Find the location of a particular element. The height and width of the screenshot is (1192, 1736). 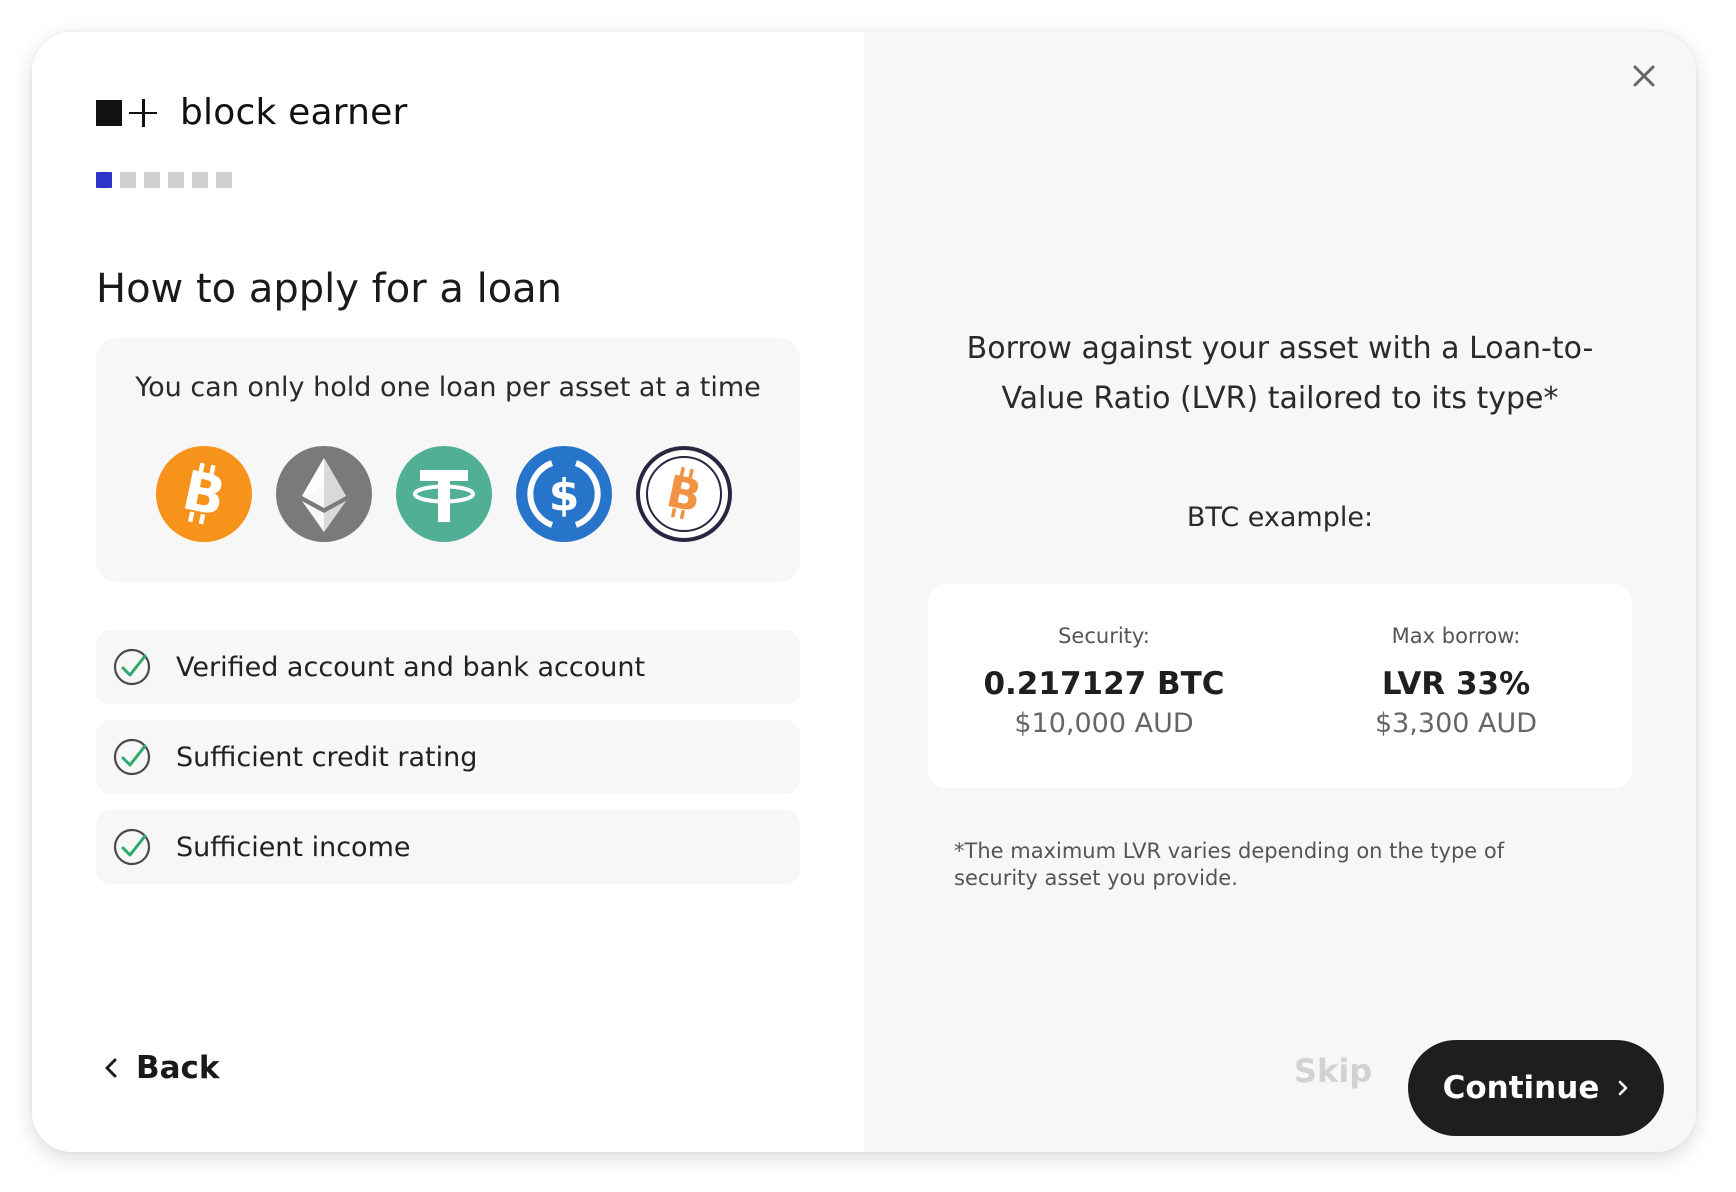

requirement-item: Sufficient income is located at coordinates (448, 847).